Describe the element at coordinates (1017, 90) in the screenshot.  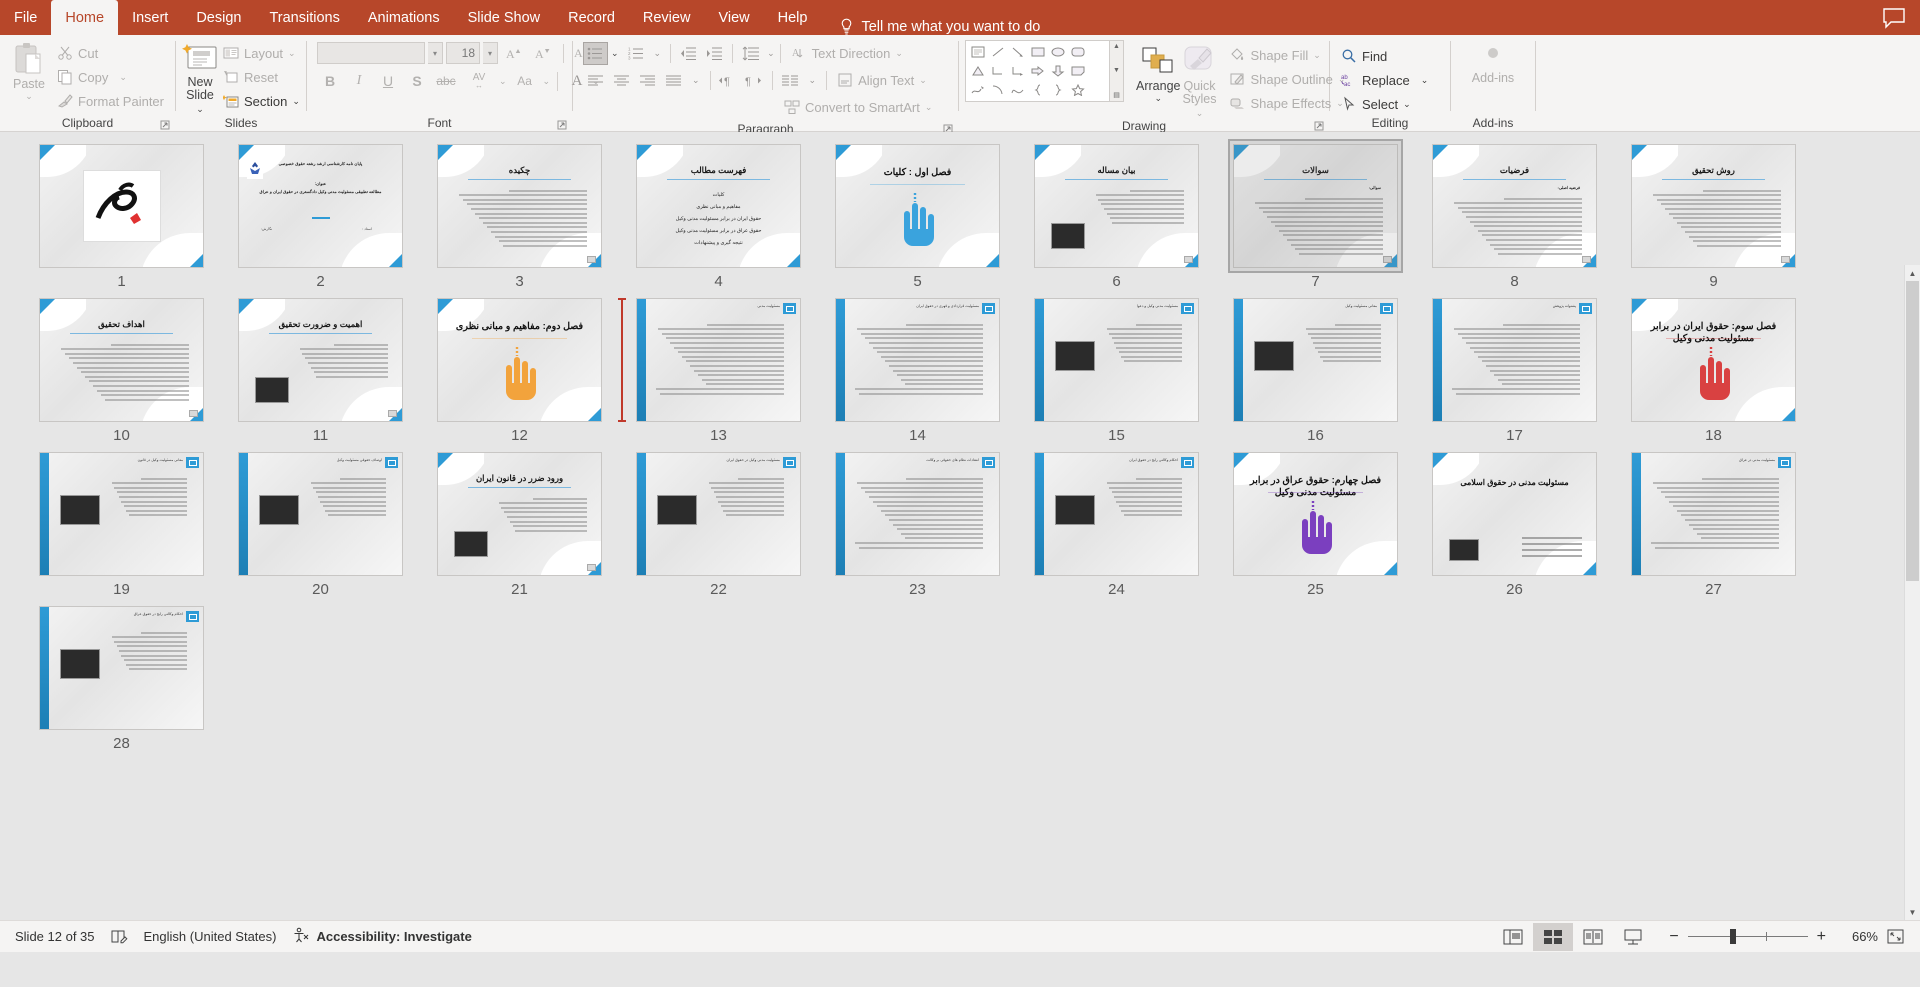
I see `shape-curve` at that location.